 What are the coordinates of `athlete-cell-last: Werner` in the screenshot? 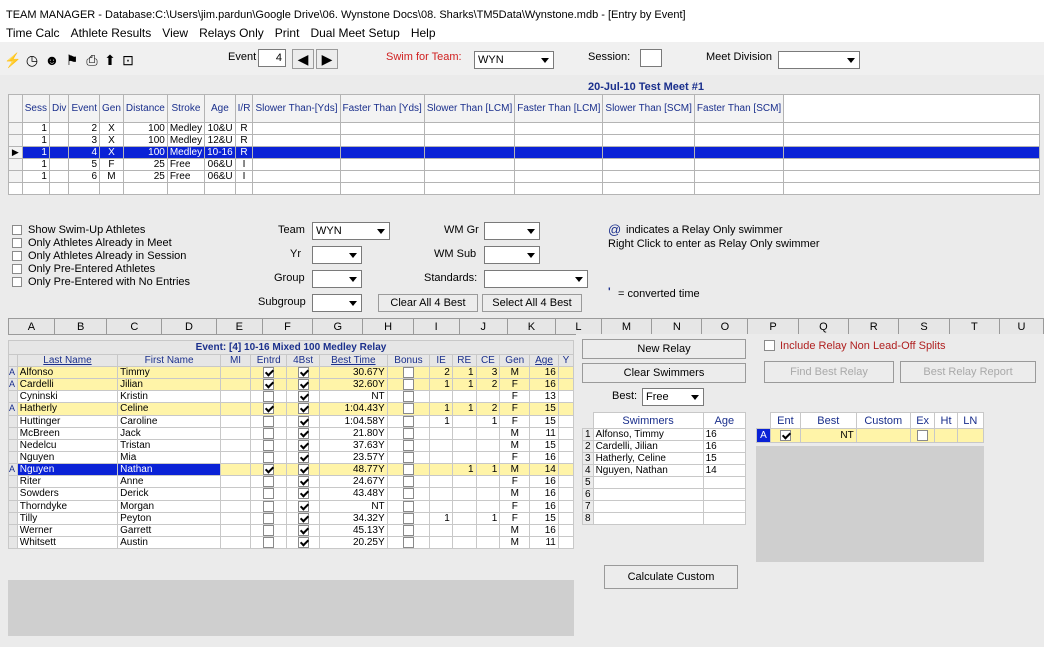 It's located at (67, 530).